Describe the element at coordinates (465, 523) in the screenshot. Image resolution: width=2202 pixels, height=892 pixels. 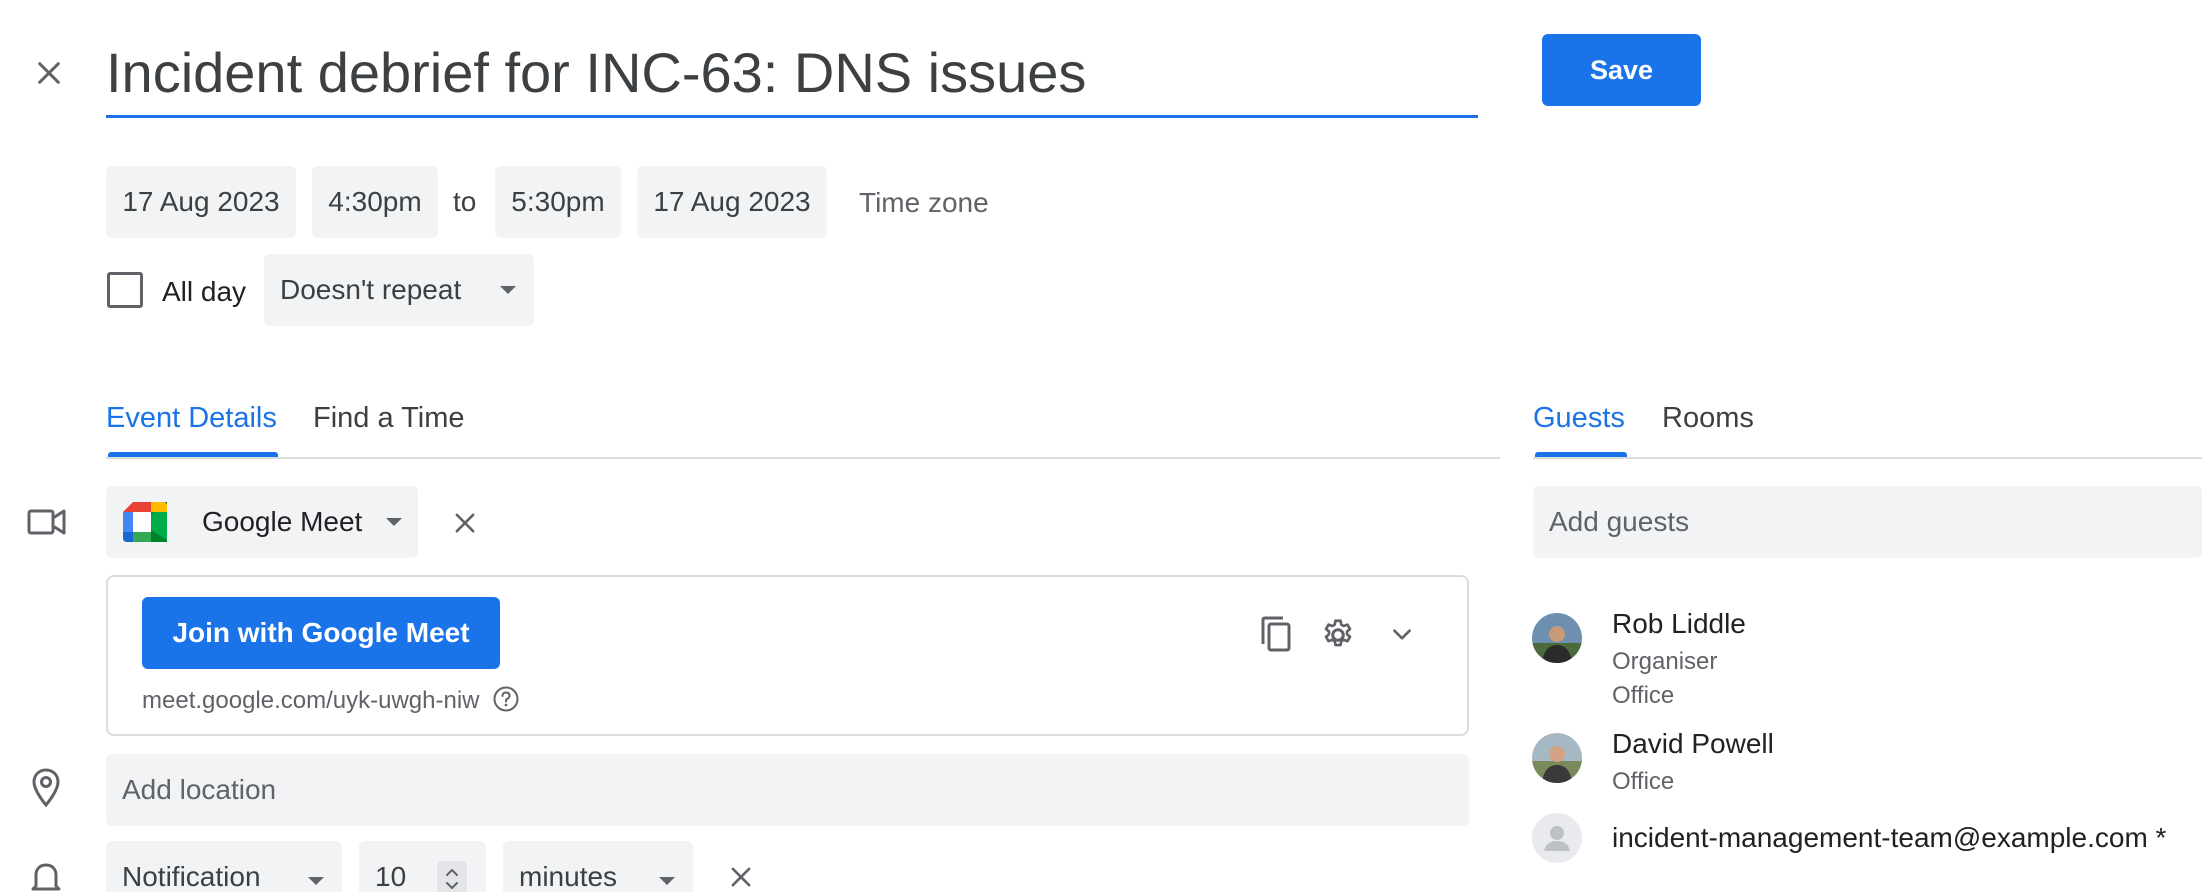
I see `remove-conference-icon` at that location.